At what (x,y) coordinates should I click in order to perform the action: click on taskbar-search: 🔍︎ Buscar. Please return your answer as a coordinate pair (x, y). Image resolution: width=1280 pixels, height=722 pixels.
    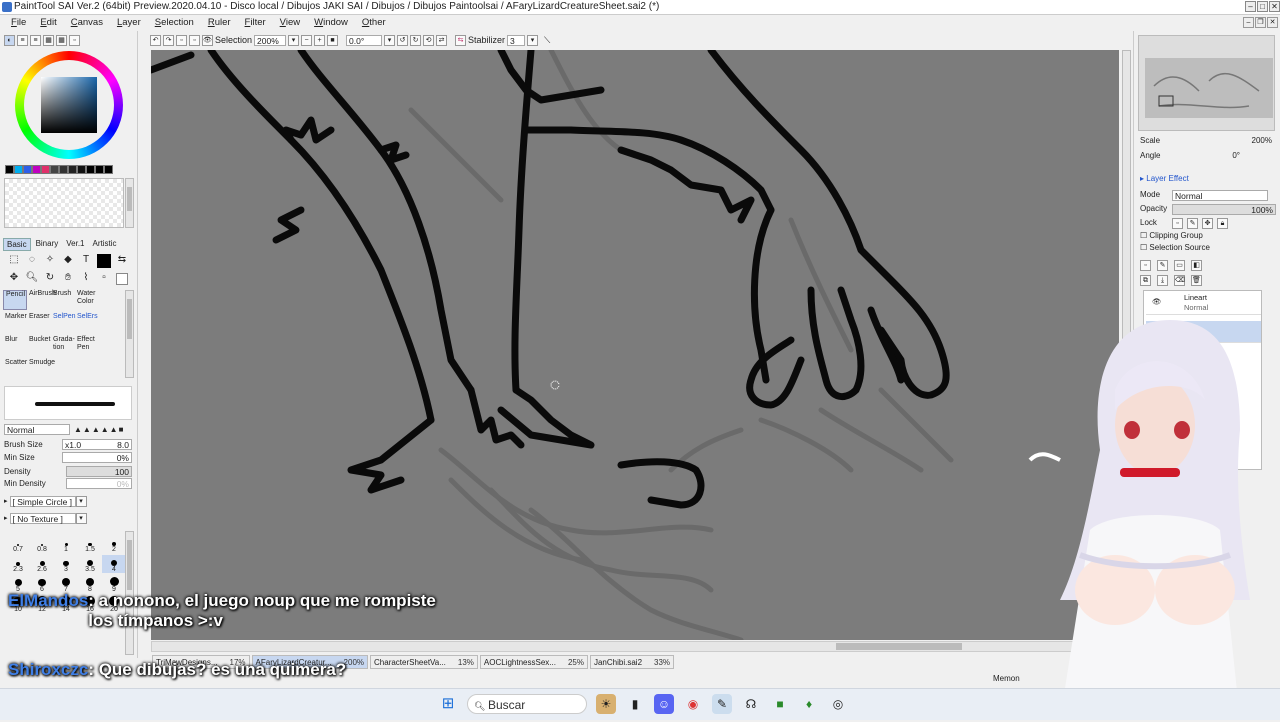
    Looking at the image, I should click on (527, 704).